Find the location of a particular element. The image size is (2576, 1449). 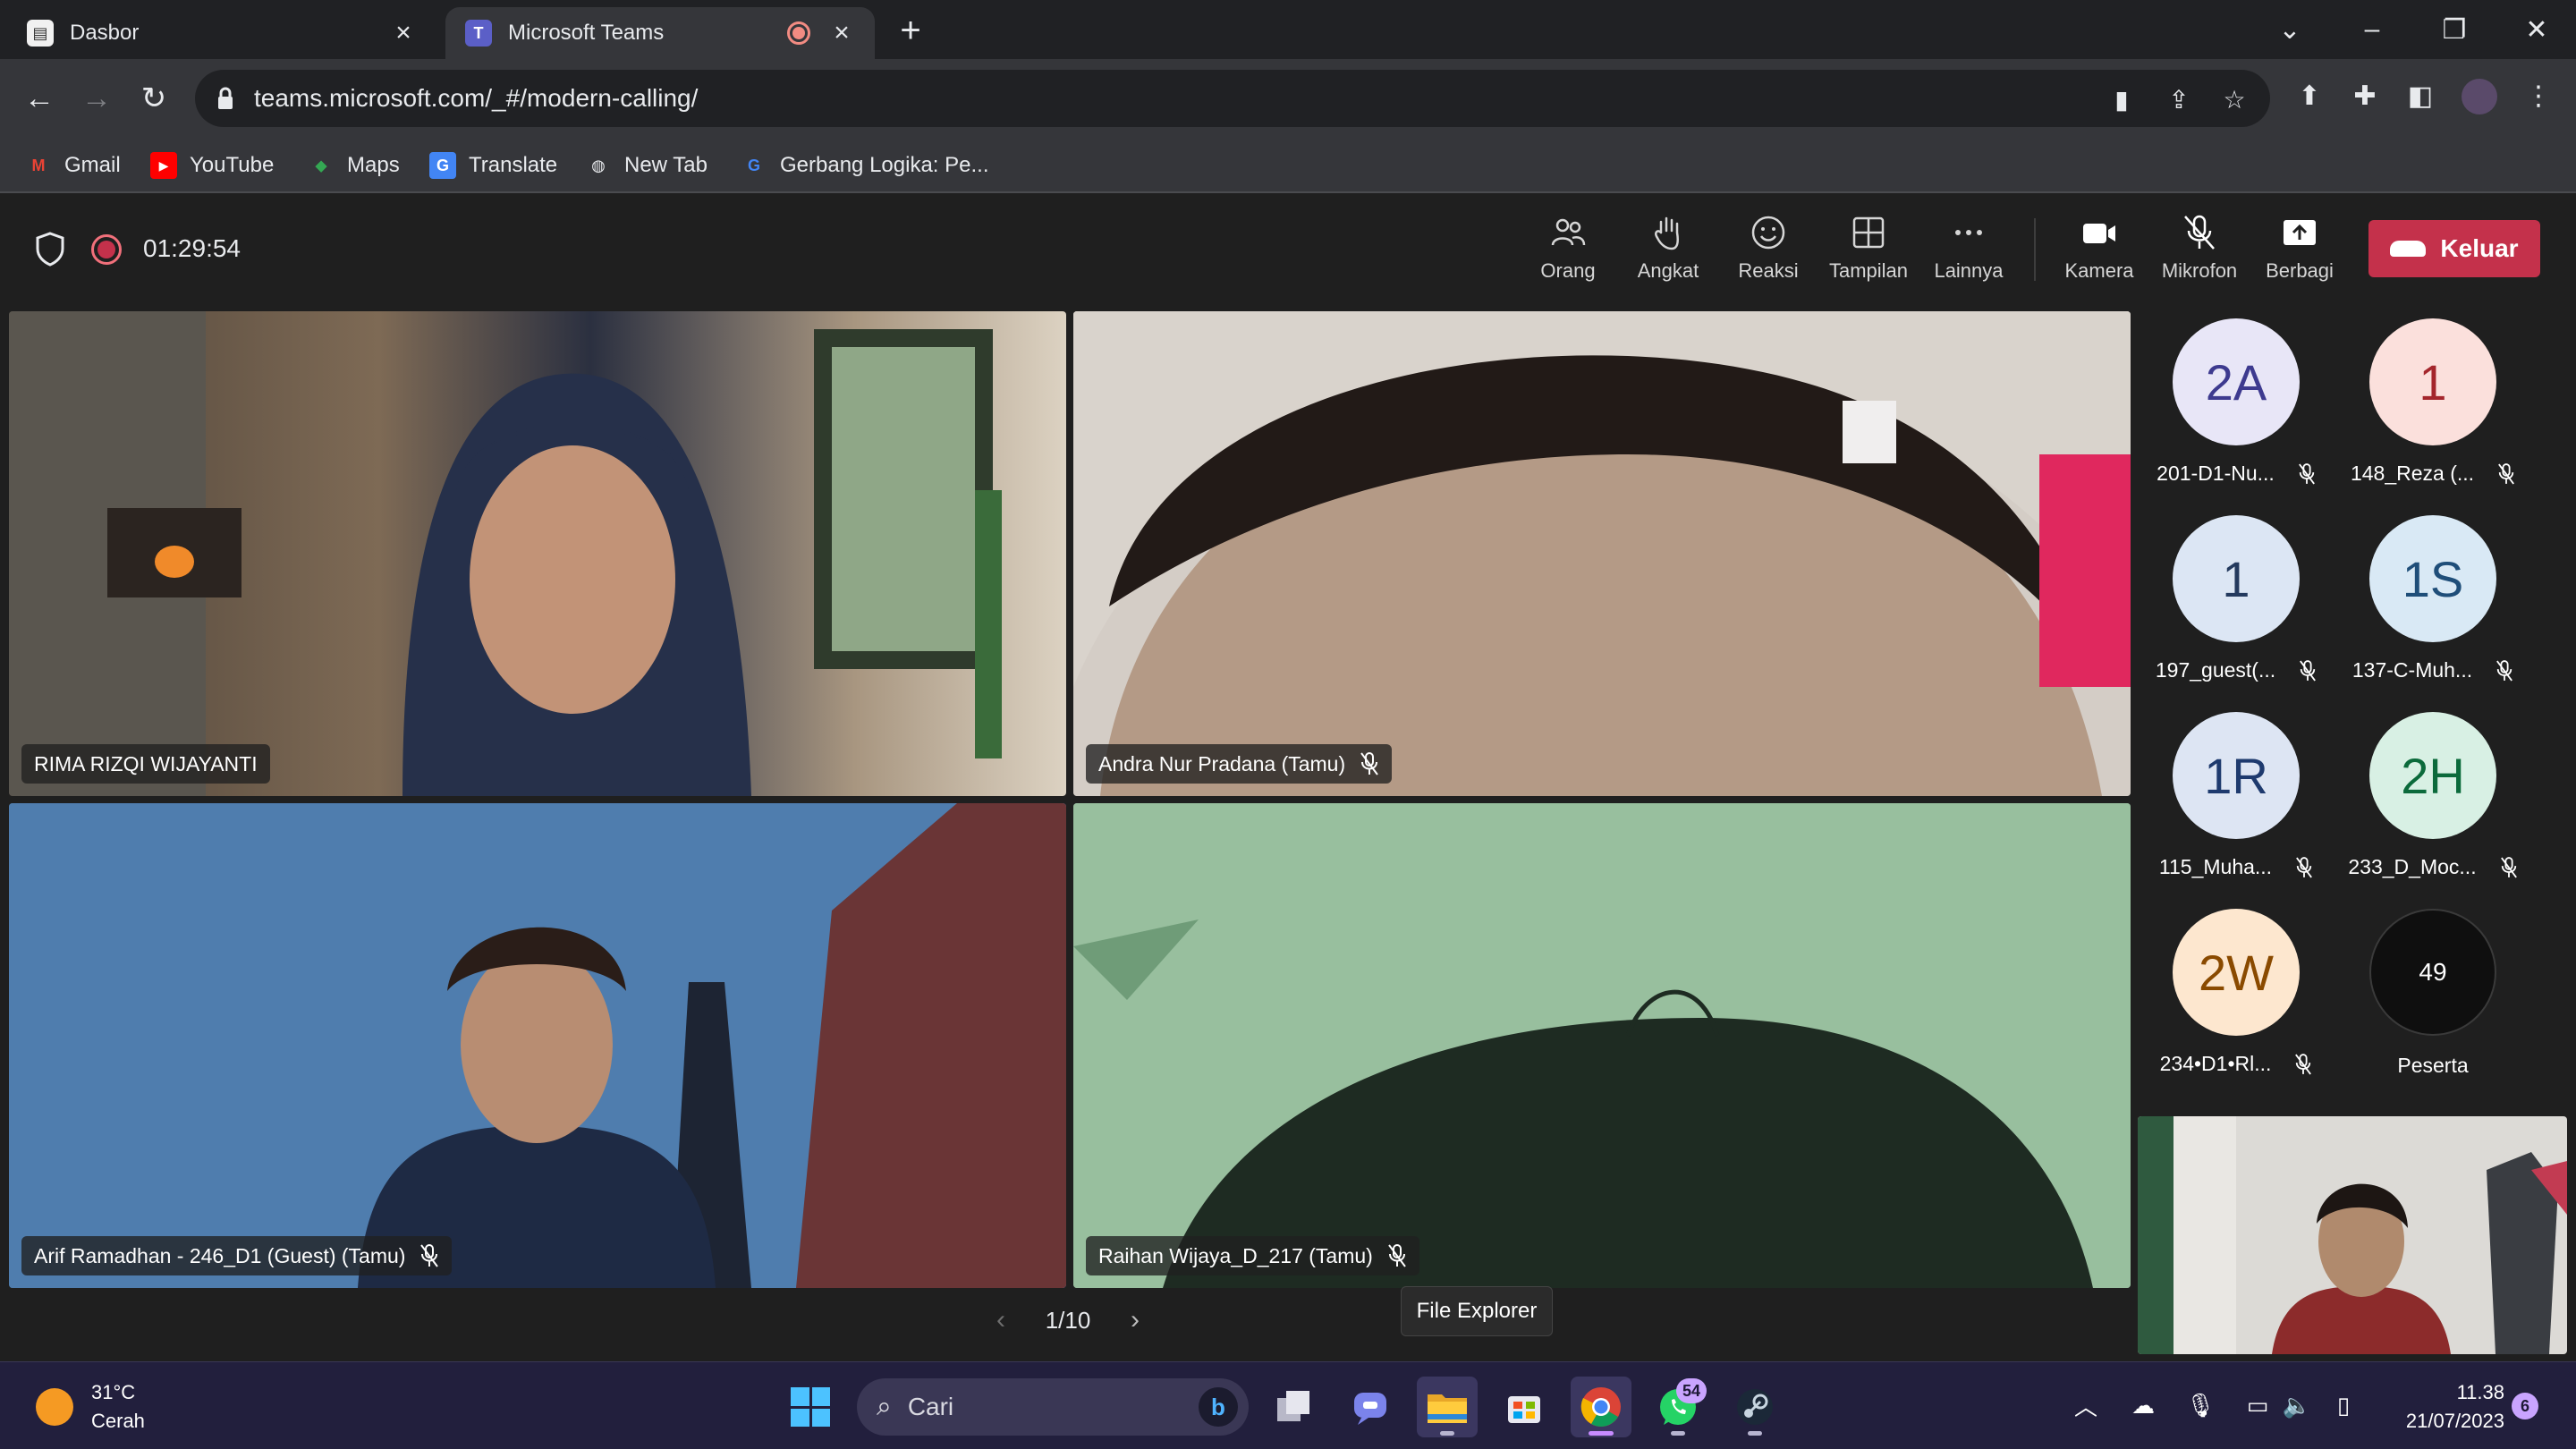

task-view-button is located at coordinates (1293, 1407).